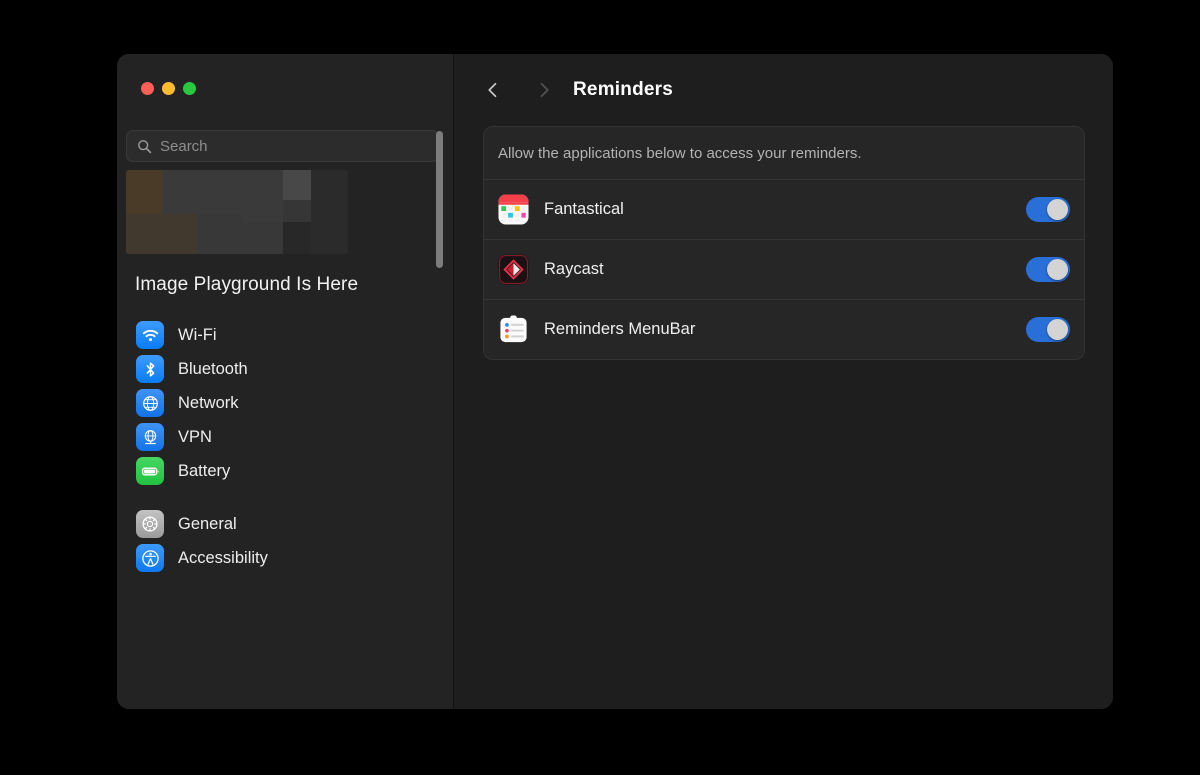 The width and height of the screenshot is (1200, 775). I want to click on sidebar-item-wifi: Wi-Fi, so click(285, 335).